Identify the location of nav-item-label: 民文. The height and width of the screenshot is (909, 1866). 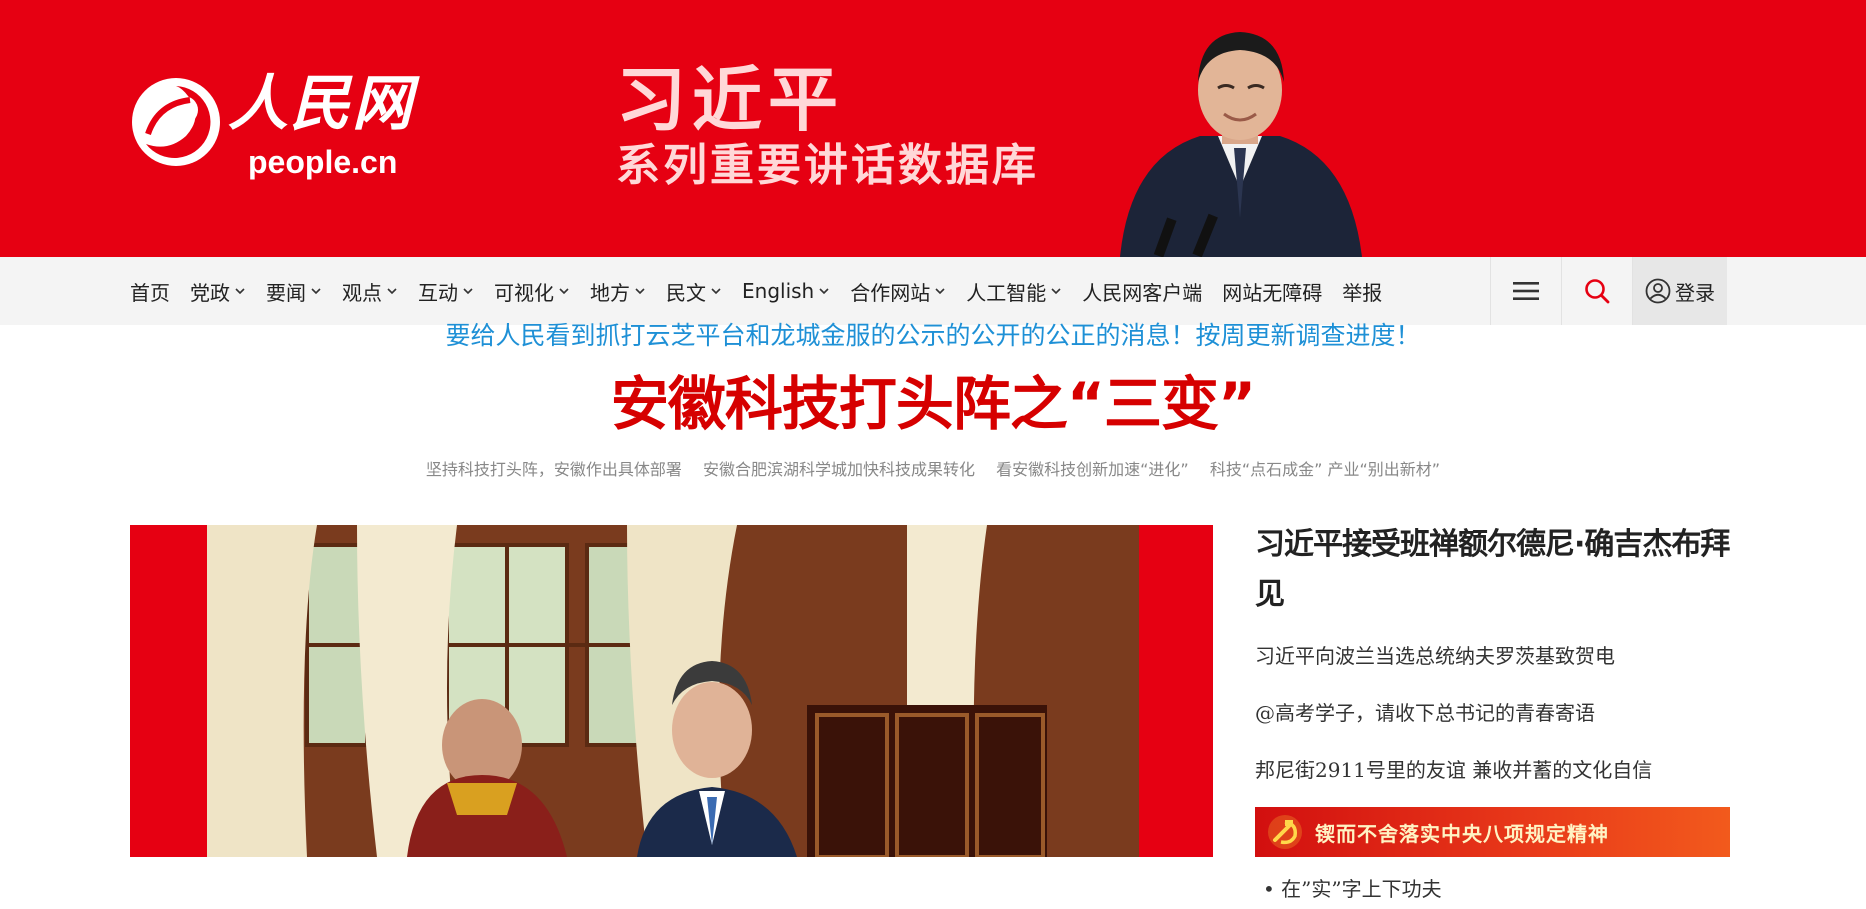
(686, 292).